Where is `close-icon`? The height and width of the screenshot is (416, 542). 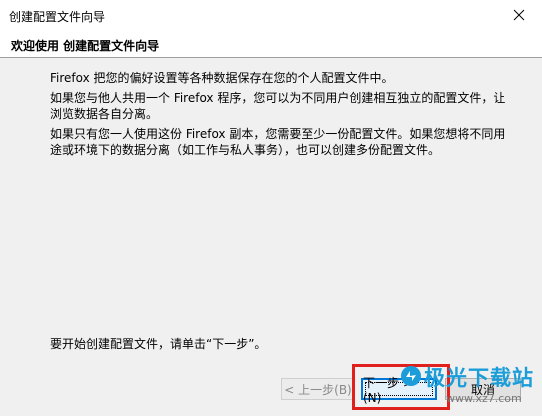
close-icon is located at coordinates (519, 15).